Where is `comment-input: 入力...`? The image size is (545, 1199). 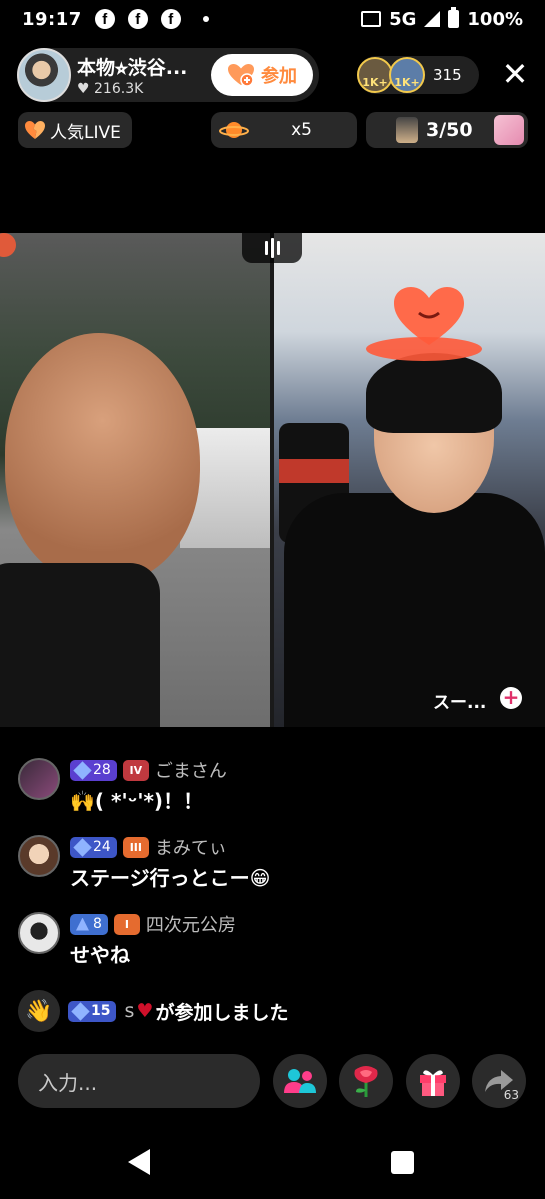 comment-input: 入力... is located at coordinates (139, 1081).